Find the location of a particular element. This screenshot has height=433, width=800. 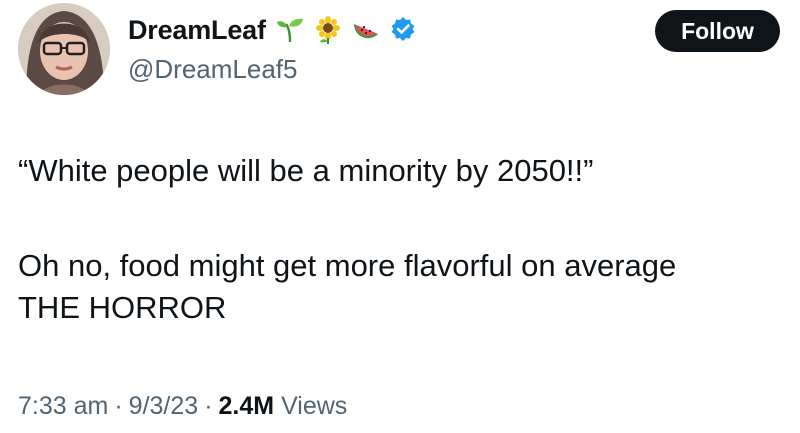

user-handle: @DreamLeaf5 is located at coordinates (273, 69).